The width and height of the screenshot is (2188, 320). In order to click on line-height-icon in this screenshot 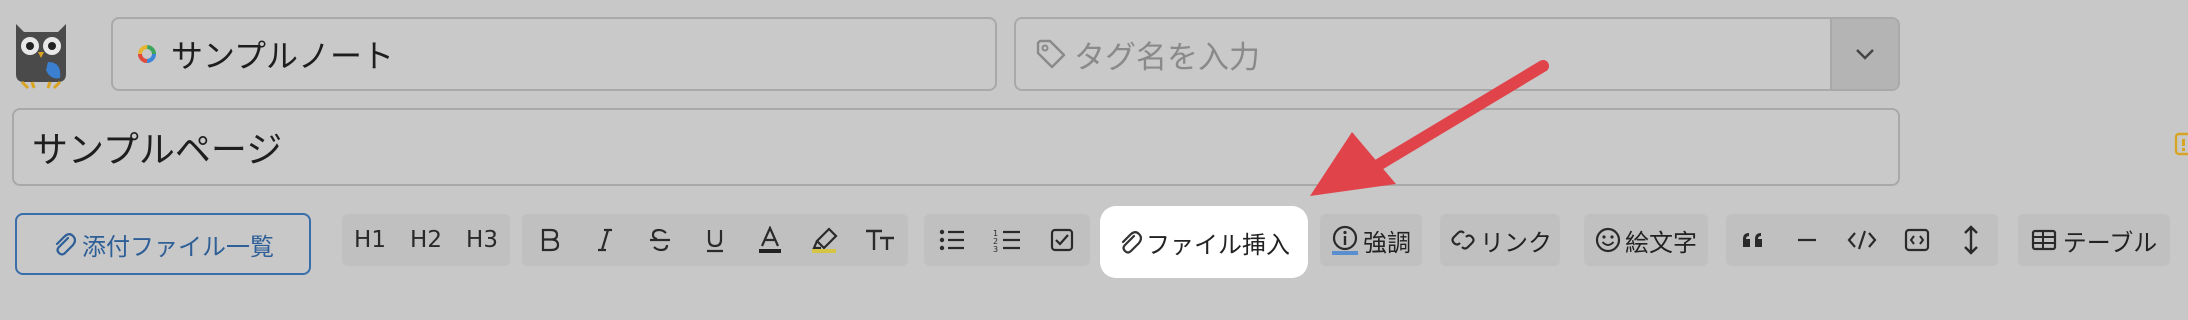, I will do `click(1971, 240)`.